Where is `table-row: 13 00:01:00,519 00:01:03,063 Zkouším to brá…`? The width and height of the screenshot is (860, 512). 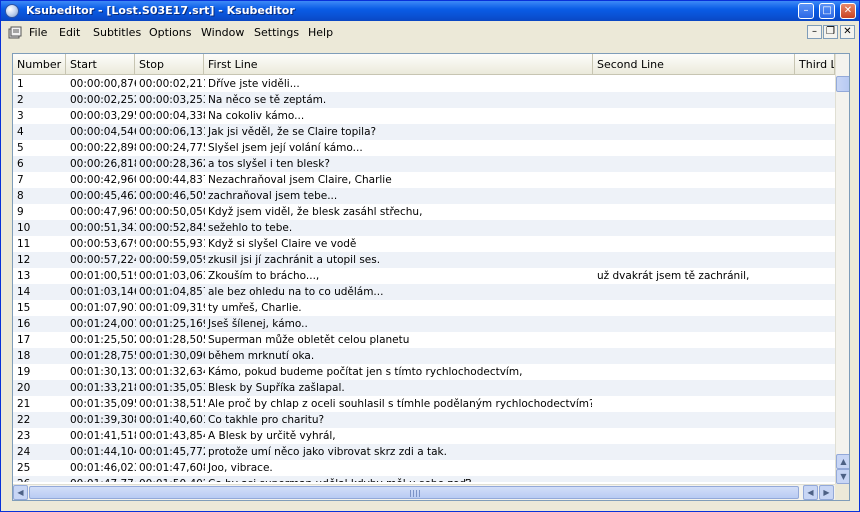
table-row: 13 00:01:00,519 00:01:03,063 Zkouším to brá… is located at coordinates (424, 276).